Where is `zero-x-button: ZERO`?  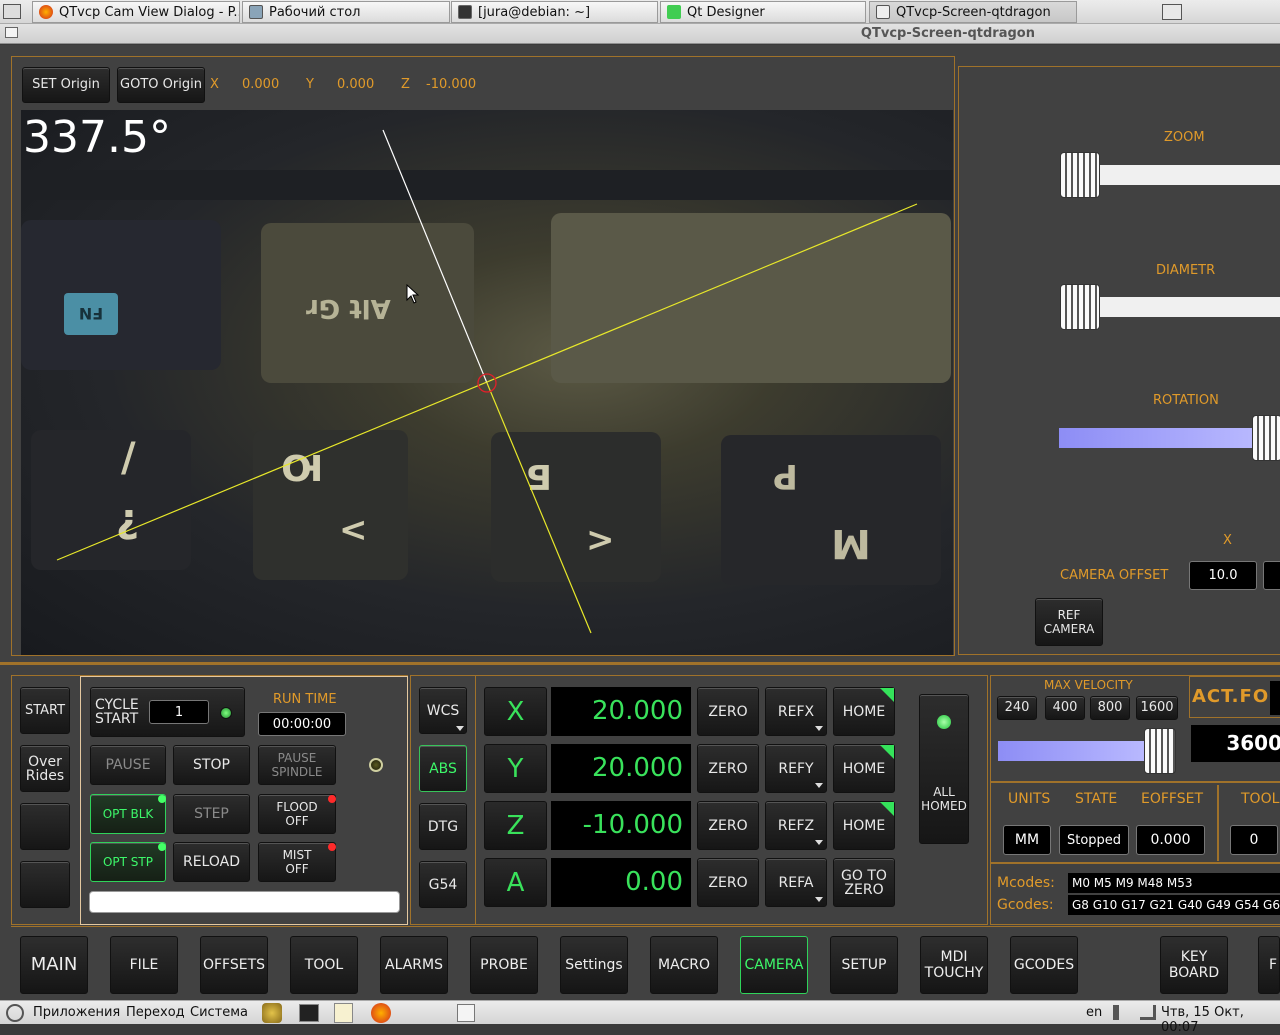 zero-x-button: ZERO is located at coordinates (728, 711).